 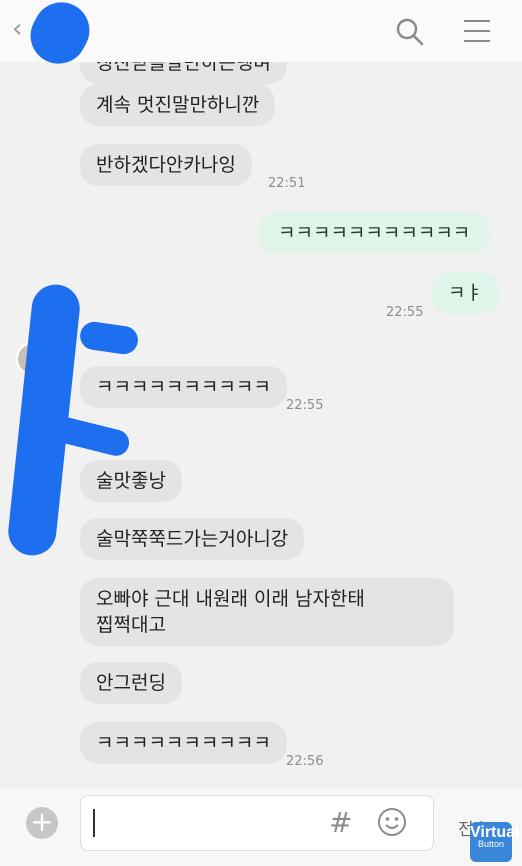 I want to click on message-incoming: 반하겠다안카나잉, so click(x=166, y=165).